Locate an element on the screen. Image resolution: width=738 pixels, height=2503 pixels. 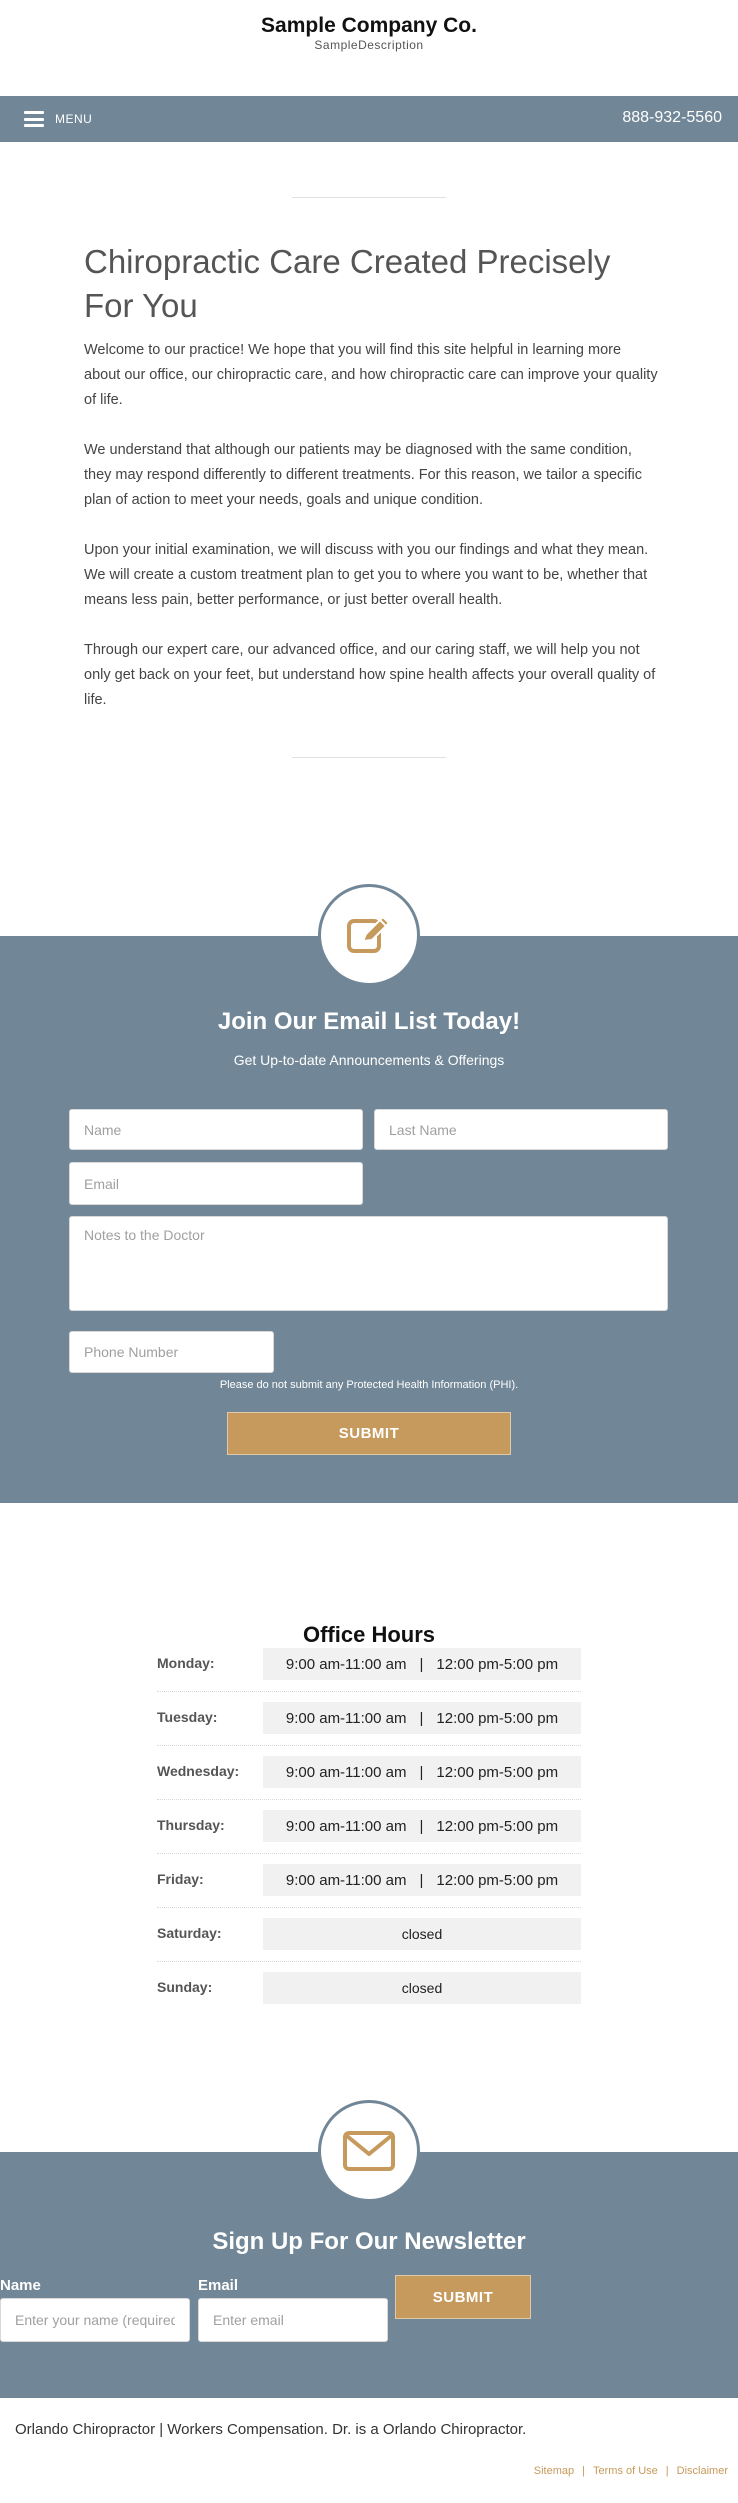
hours-row-sunday: Sunday: closed is located at coordinates (369, 1989).